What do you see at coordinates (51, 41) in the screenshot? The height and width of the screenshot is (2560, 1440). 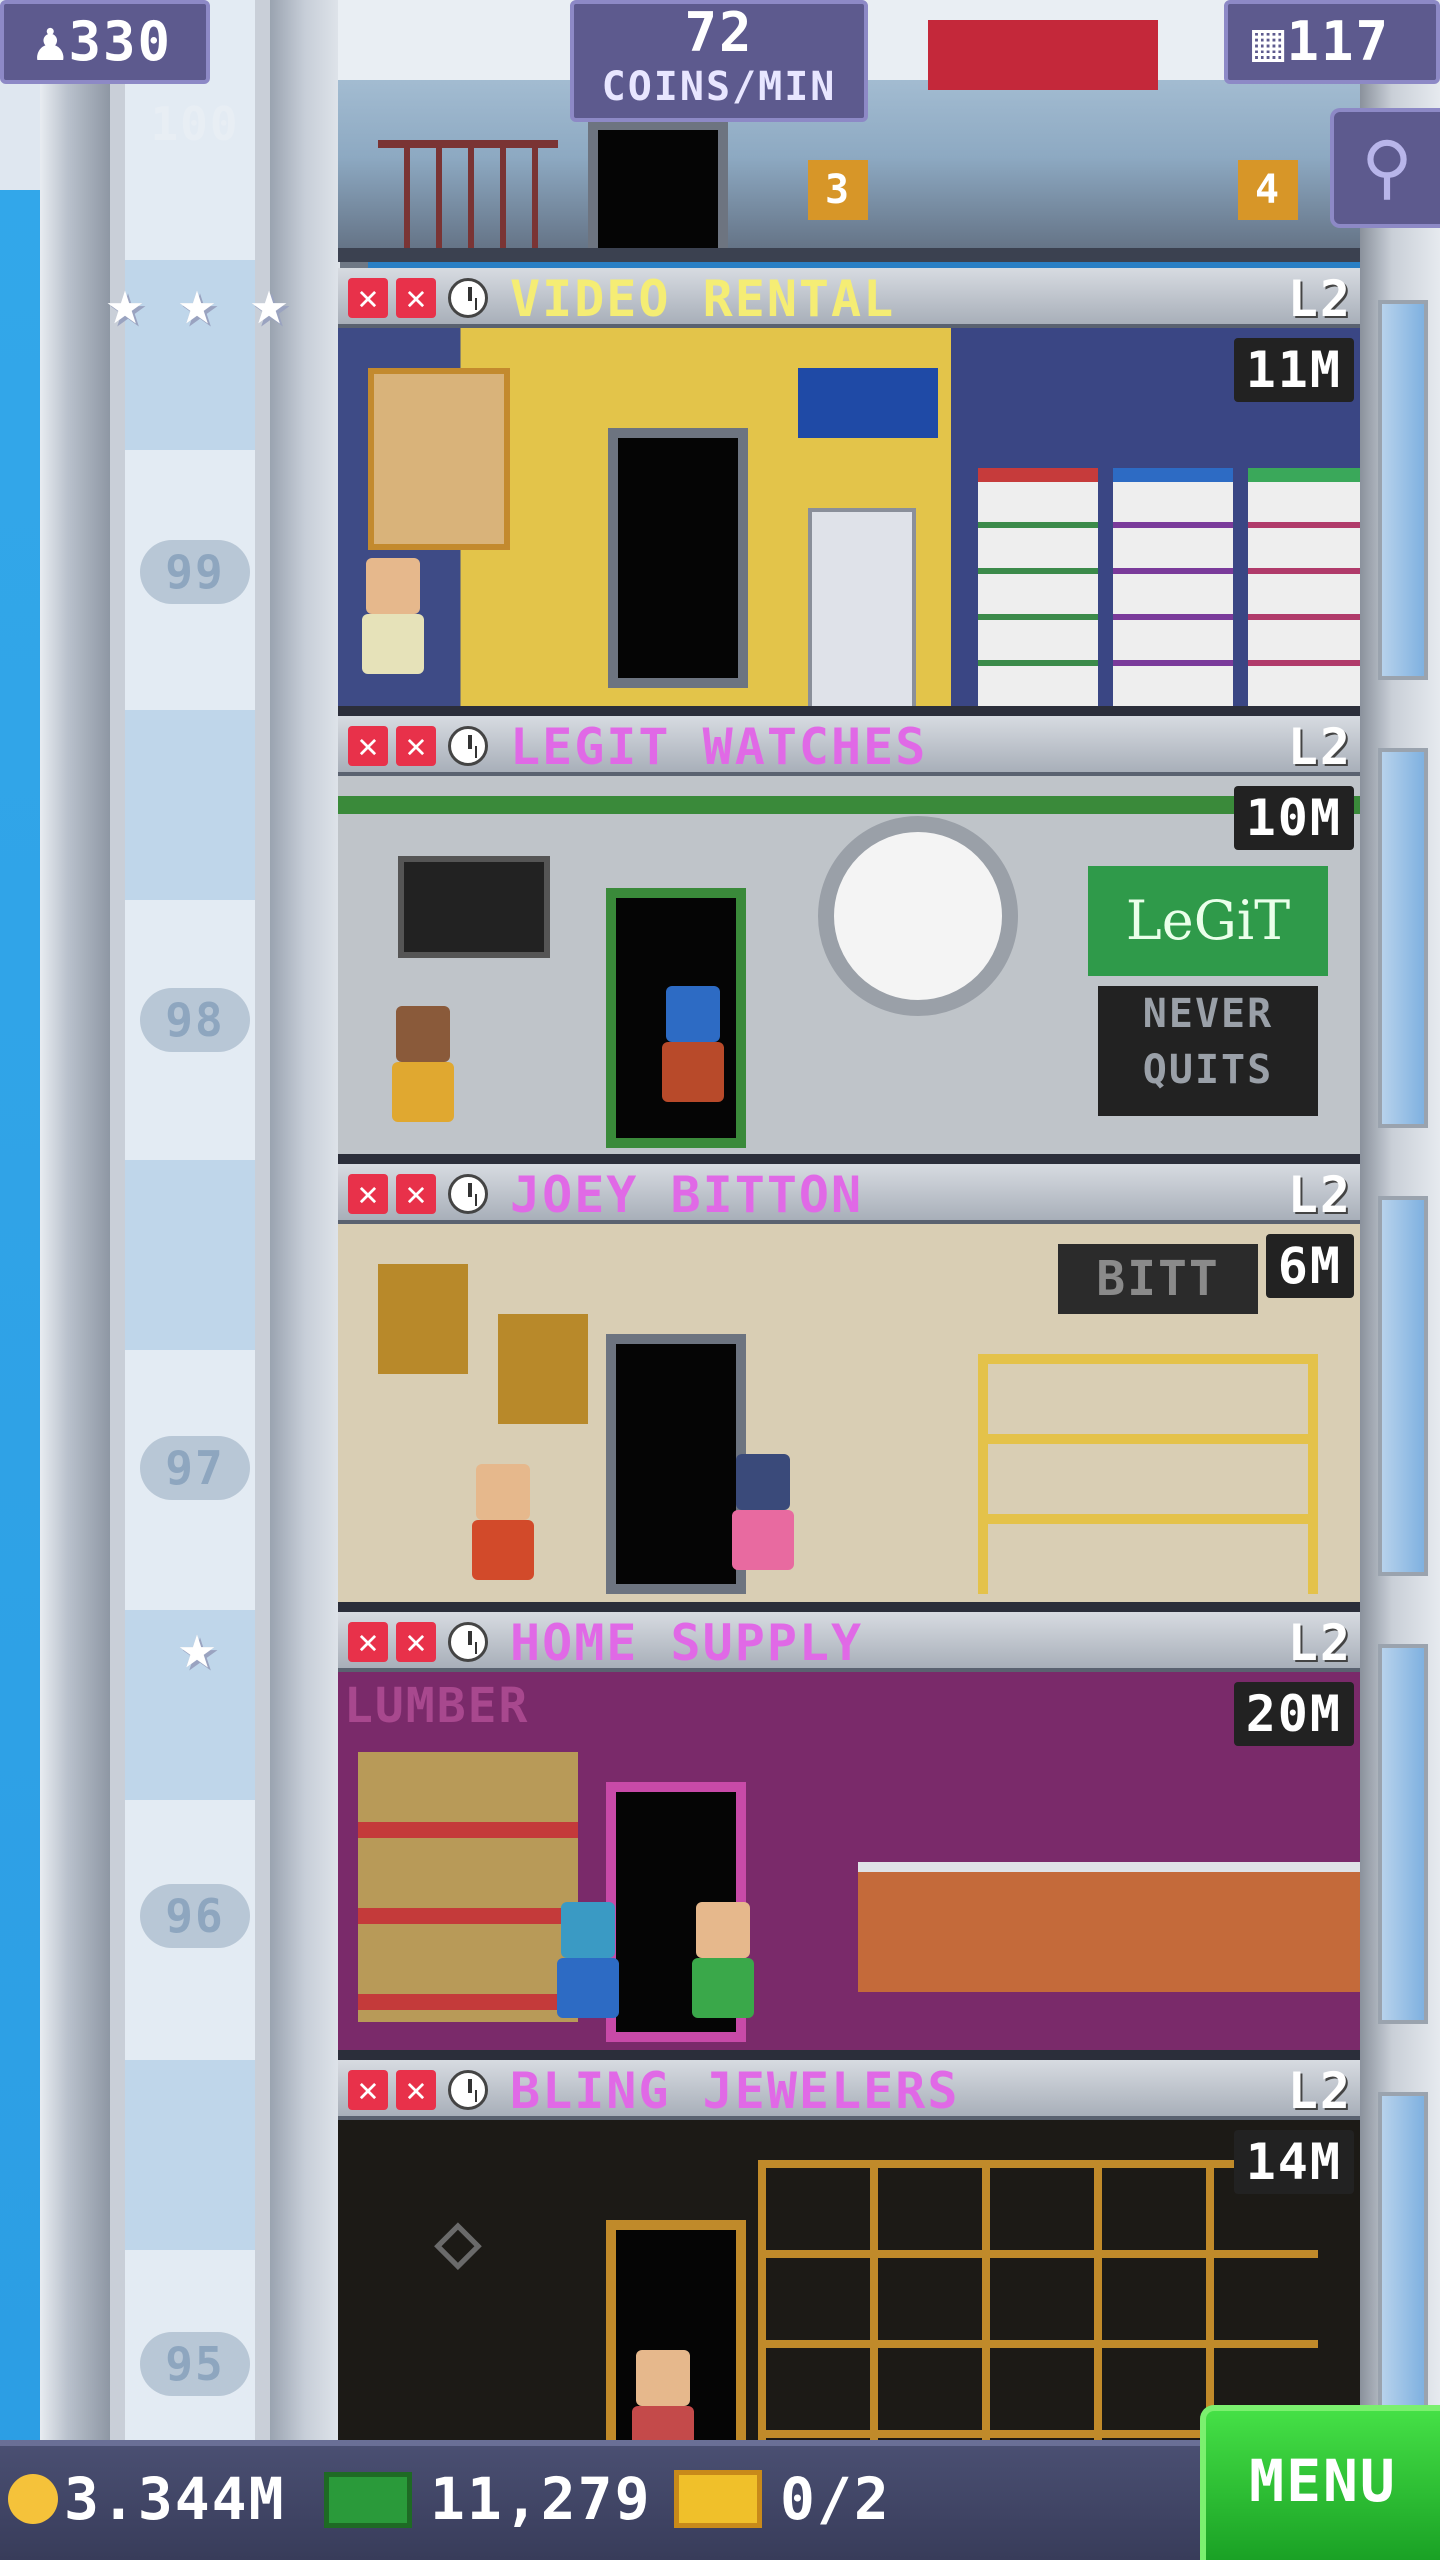 I see `population-icon: ♟` at bounding box center [51, 41].